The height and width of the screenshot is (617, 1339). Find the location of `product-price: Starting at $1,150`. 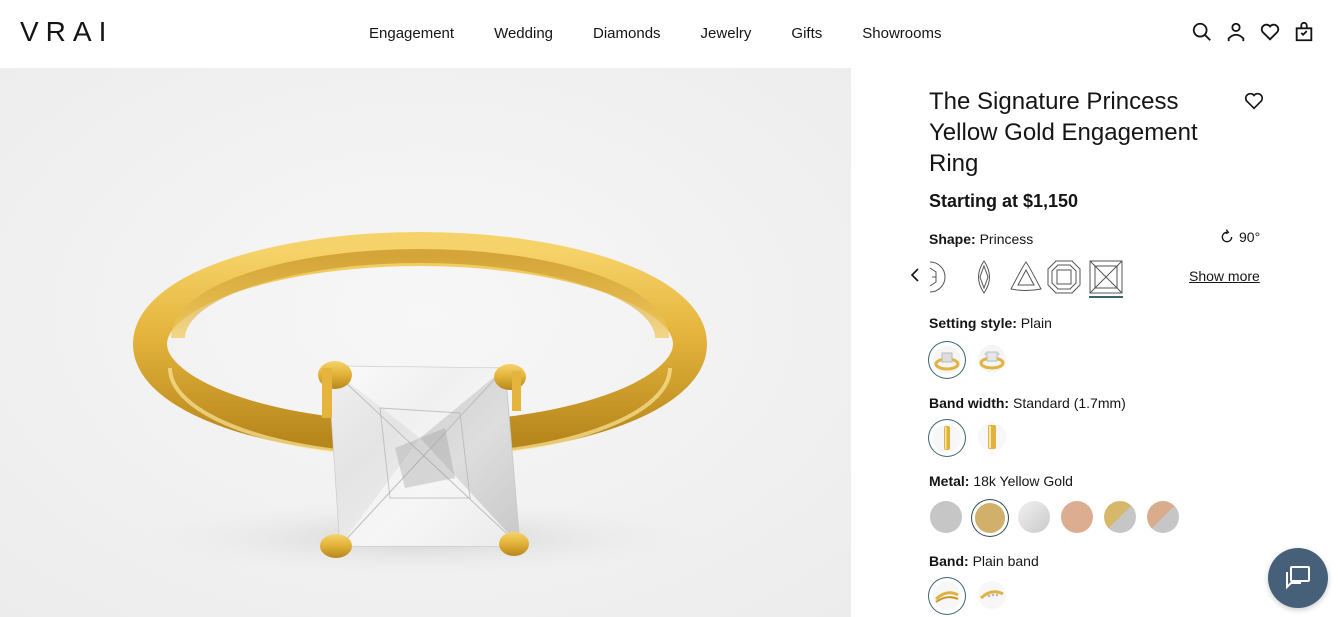

product-price: Starting at $1,150 is located at coordinates (1004, 201).